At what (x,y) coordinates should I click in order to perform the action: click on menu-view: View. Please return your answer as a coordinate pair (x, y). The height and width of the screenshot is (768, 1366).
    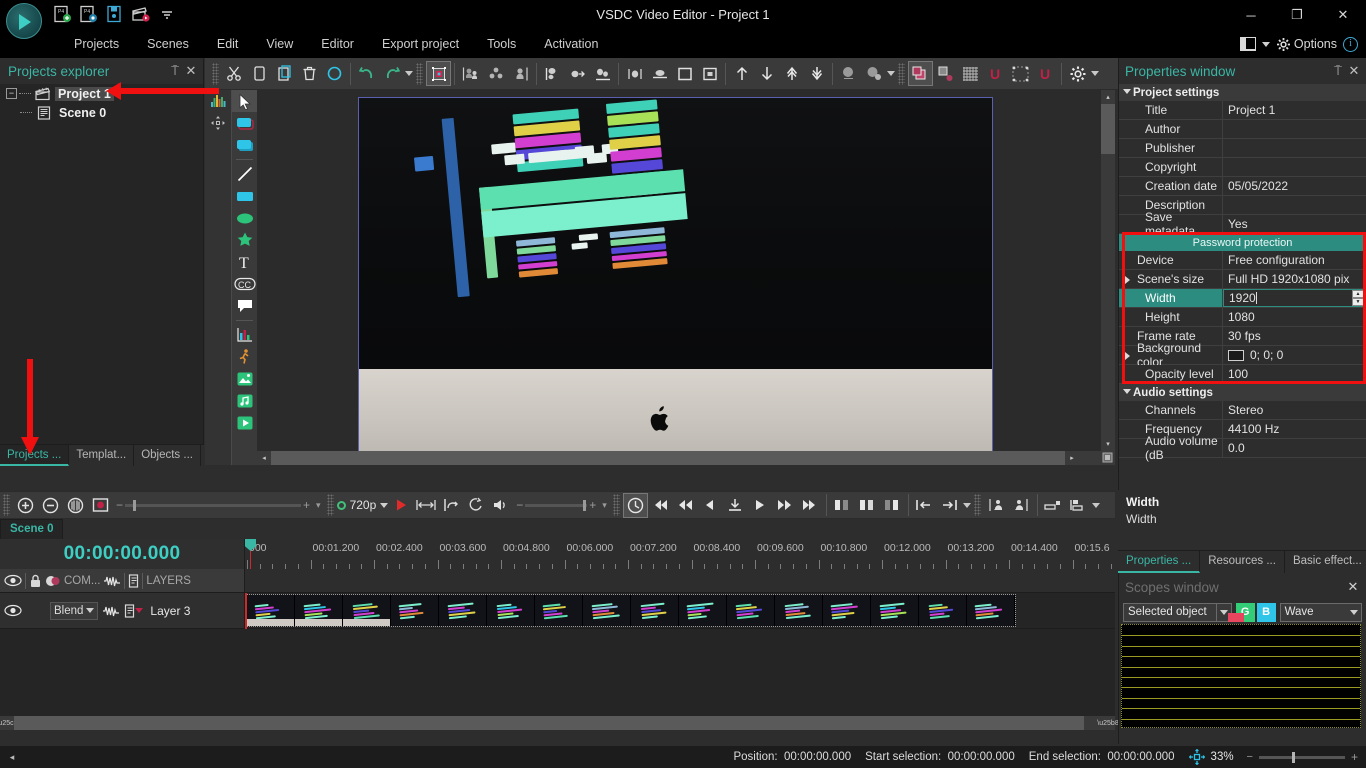
    Looking at the image, I should click on (279, 44).